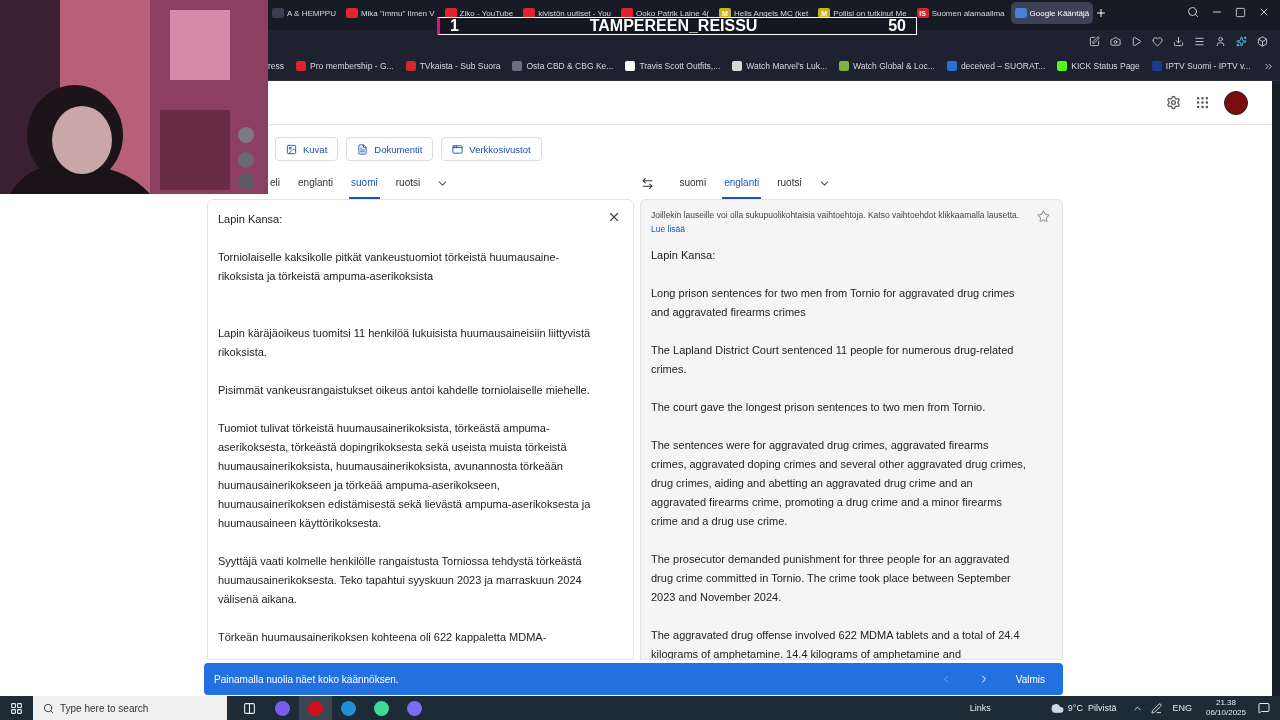 This screenshot has width=1280, height=720. I want to click on swap-icon, so click(647, 183).